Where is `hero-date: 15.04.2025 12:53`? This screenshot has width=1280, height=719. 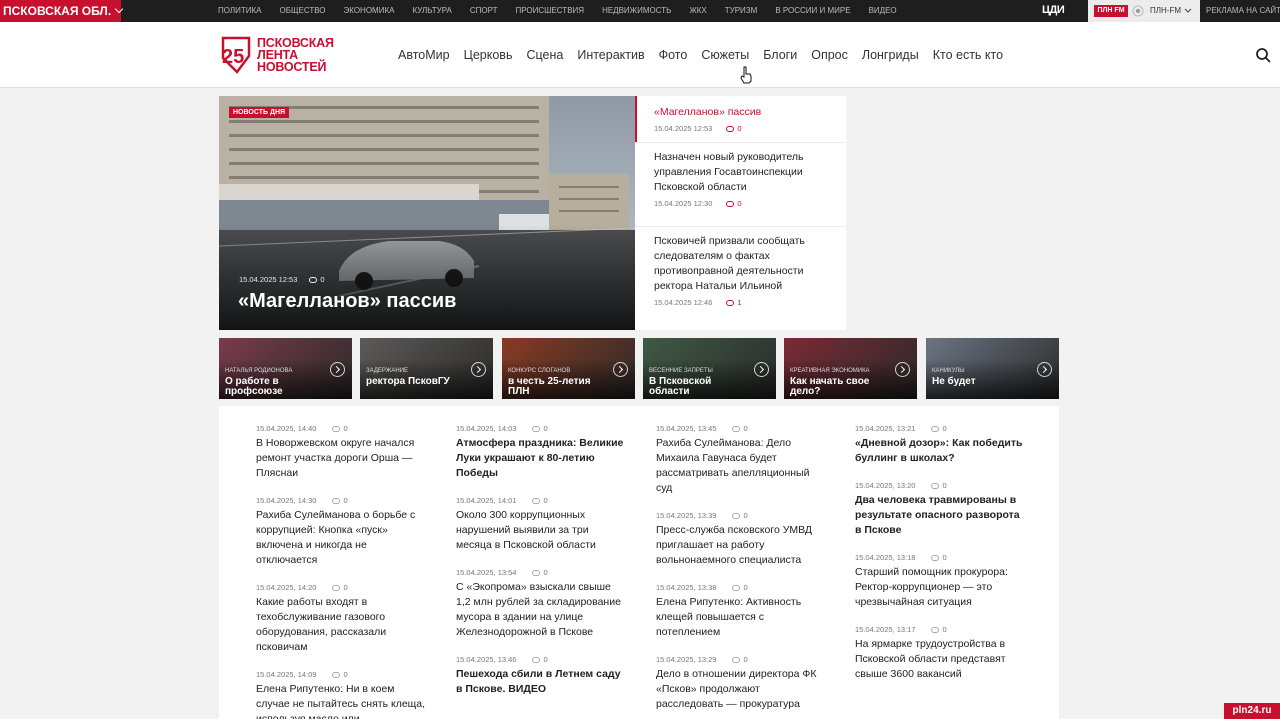
hero-date: 15.04.2025 12:53 is located at coordinates (268, 279).